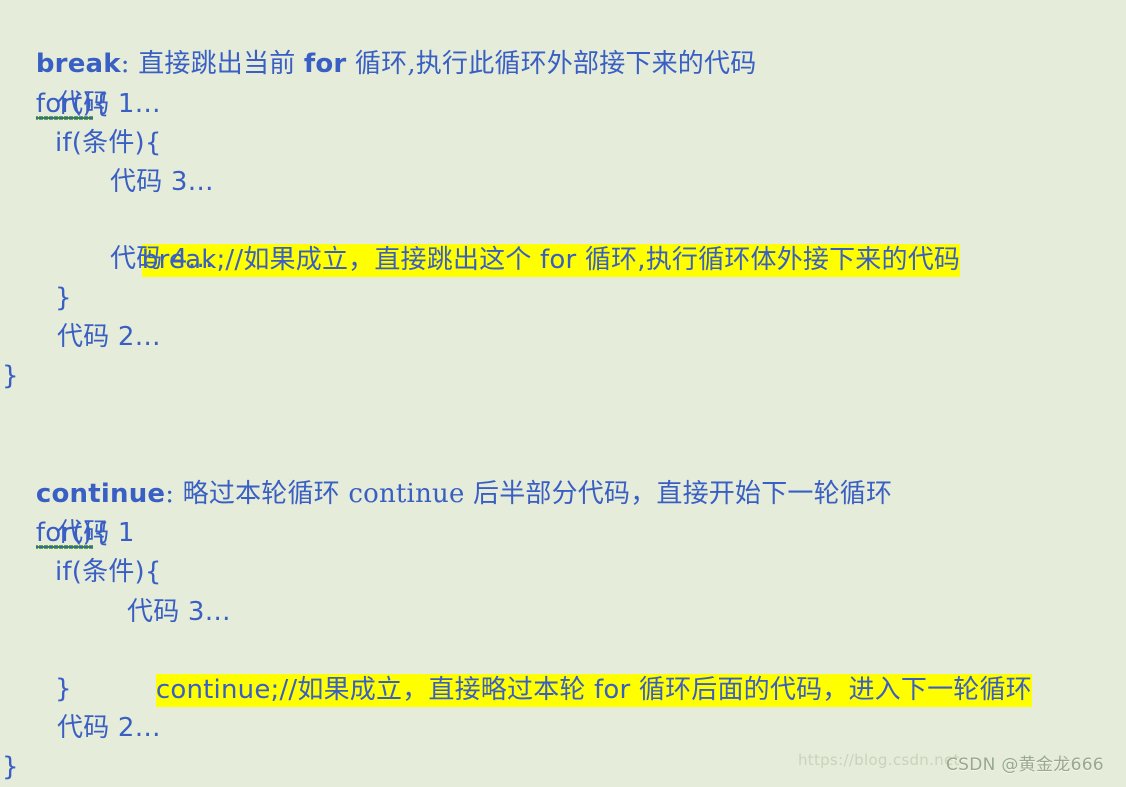 The width and height of the screenshot is (1126, 787). I want to click on break-statement-line: break;//如果成立，直接跳出这个 for 循环,执行循环体外接下来的代码, so click(534, 260).